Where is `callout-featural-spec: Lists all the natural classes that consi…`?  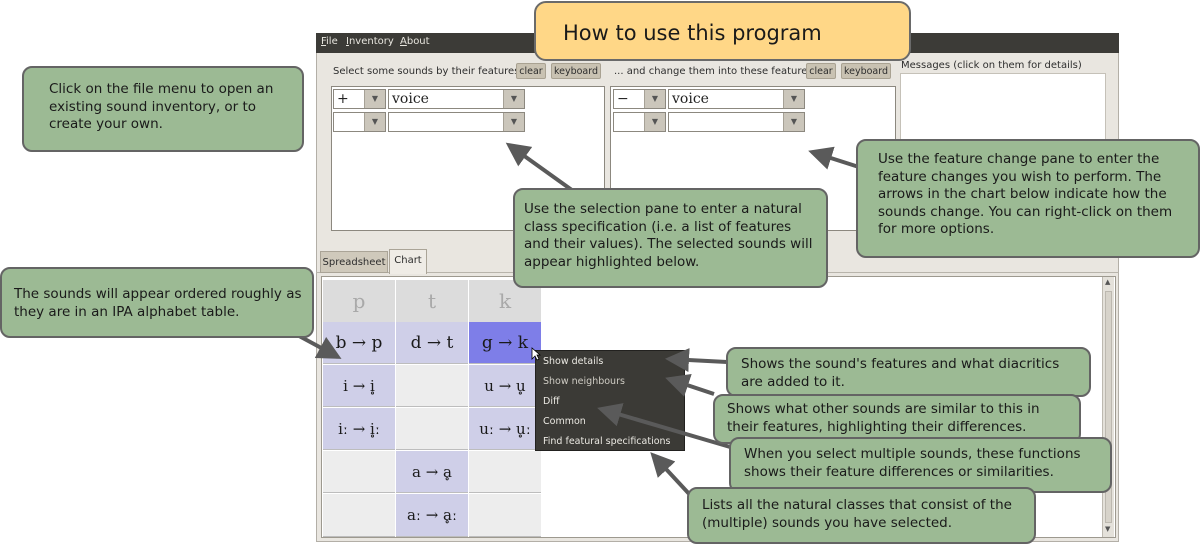 callout-featural-spec: Lists all the natural classes that consi… is located at coordinates (861, 515).